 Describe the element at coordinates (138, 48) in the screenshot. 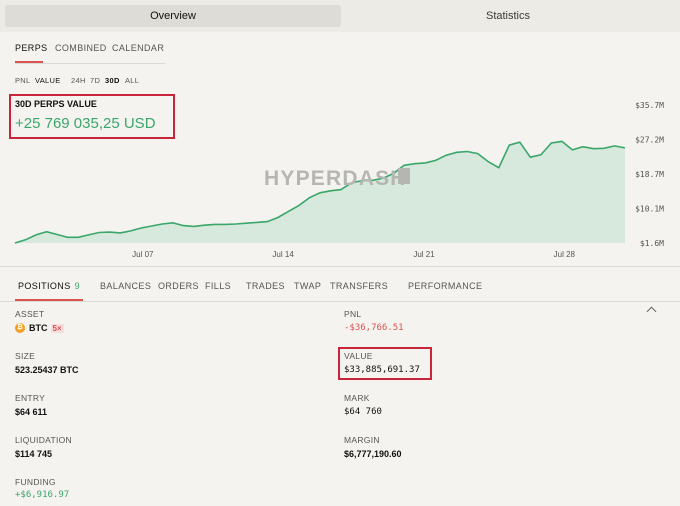

I see `tab-calendar: CALENDAR` at that location.